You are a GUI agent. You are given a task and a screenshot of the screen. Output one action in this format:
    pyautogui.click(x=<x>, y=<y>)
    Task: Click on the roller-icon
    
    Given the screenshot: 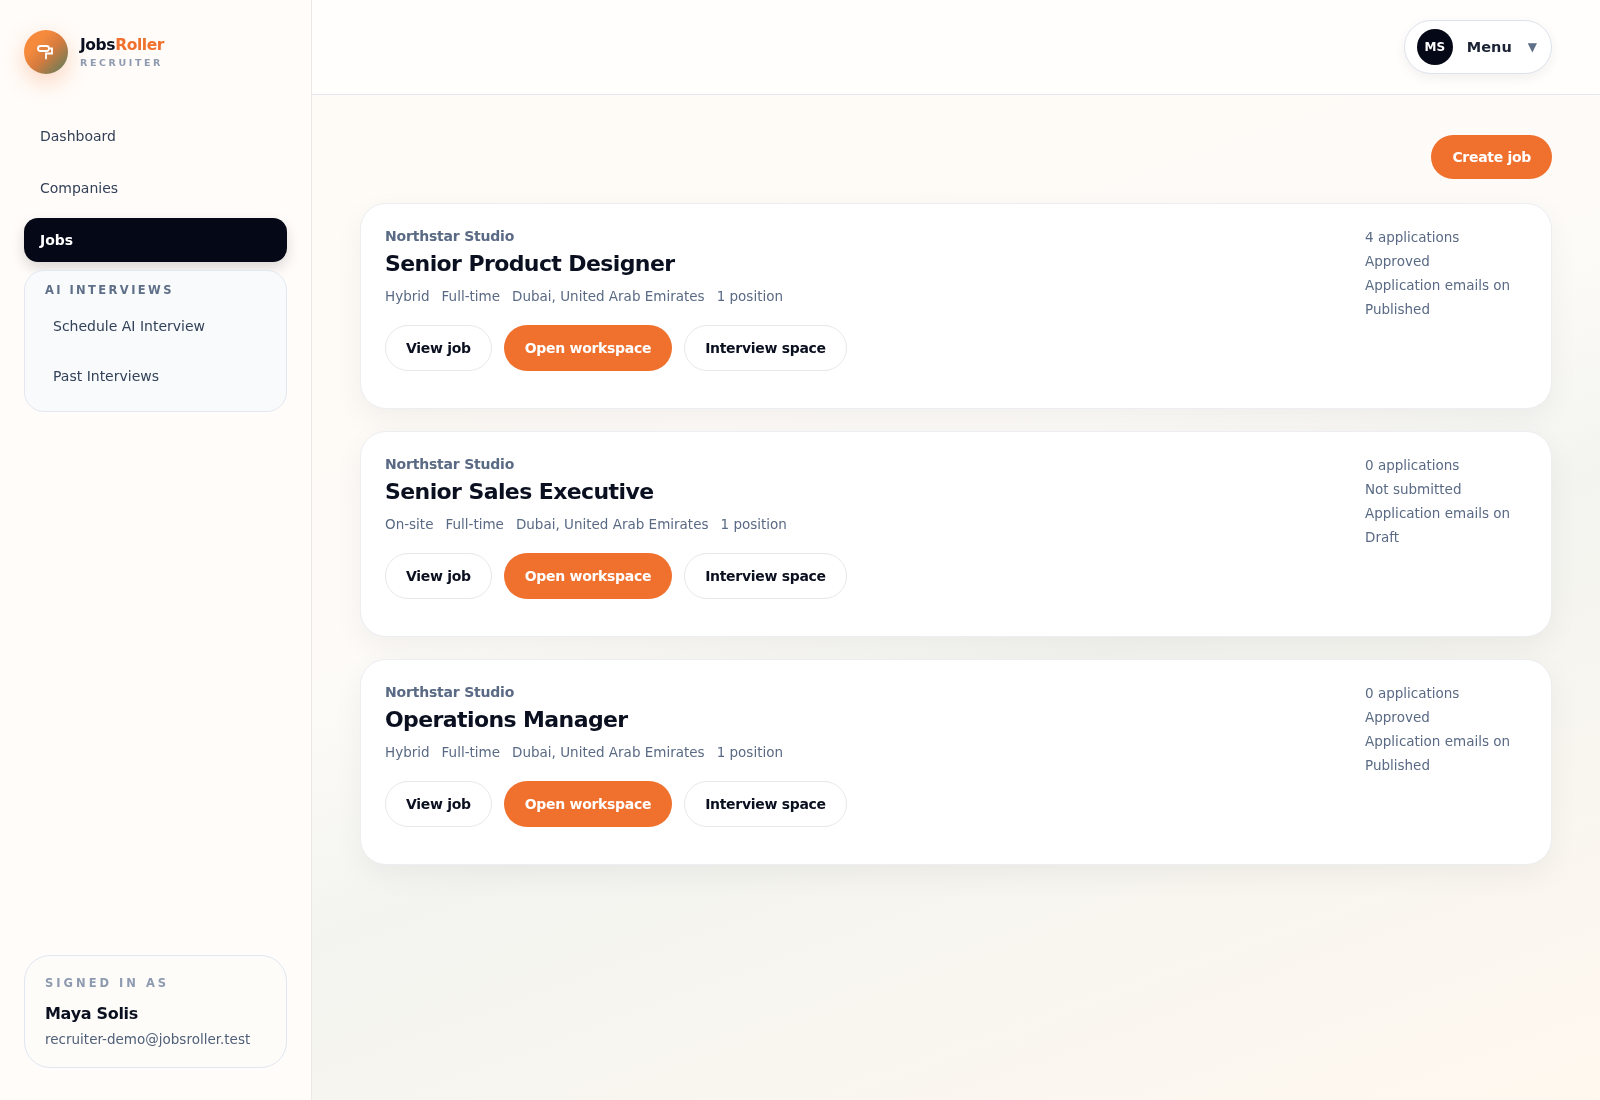 What is the action you would take?
    pyautogui.click(x=46, y=52)
    